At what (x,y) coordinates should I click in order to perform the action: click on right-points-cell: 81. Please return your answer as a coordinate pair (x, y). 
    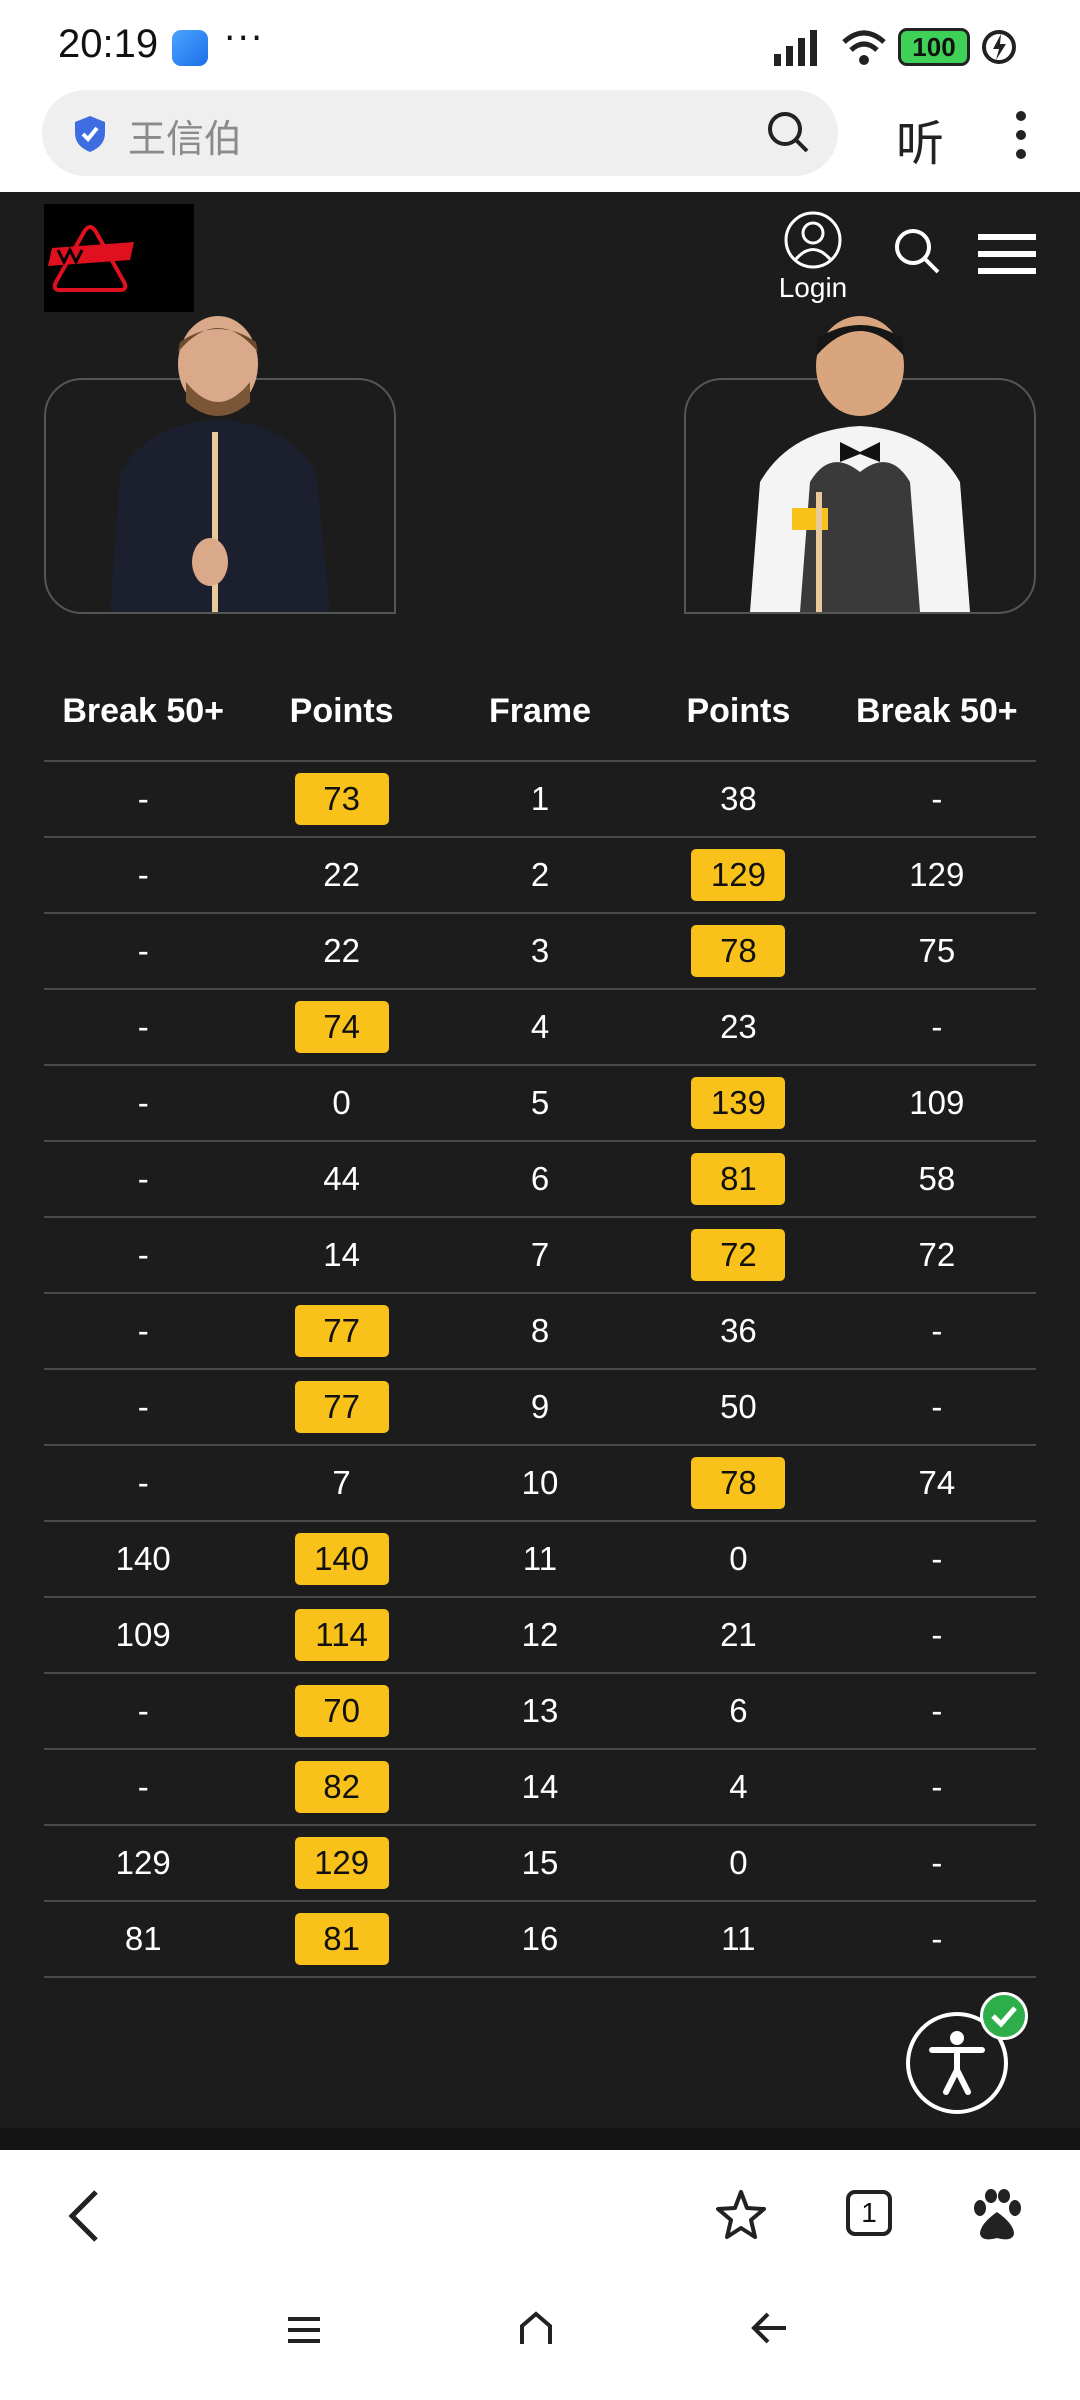
    Looking at the image, I should click on (738, 1179).